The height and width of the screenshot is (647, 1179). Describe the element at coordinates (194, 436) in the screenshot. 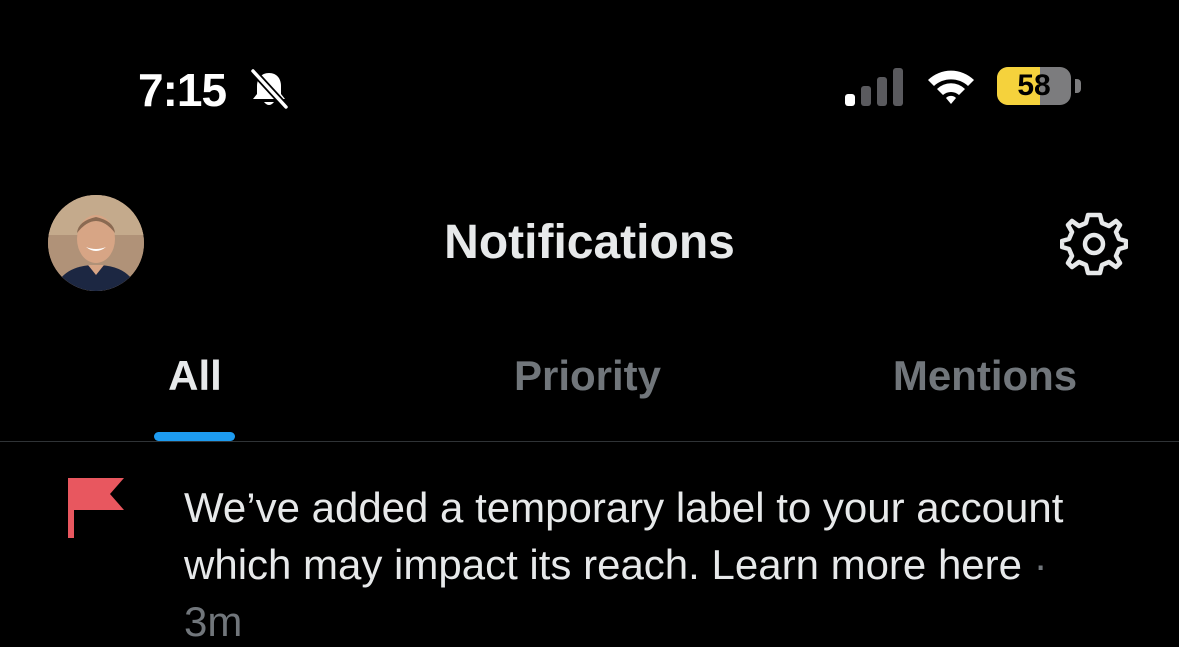

I see `active-tab-indicator` at that location.